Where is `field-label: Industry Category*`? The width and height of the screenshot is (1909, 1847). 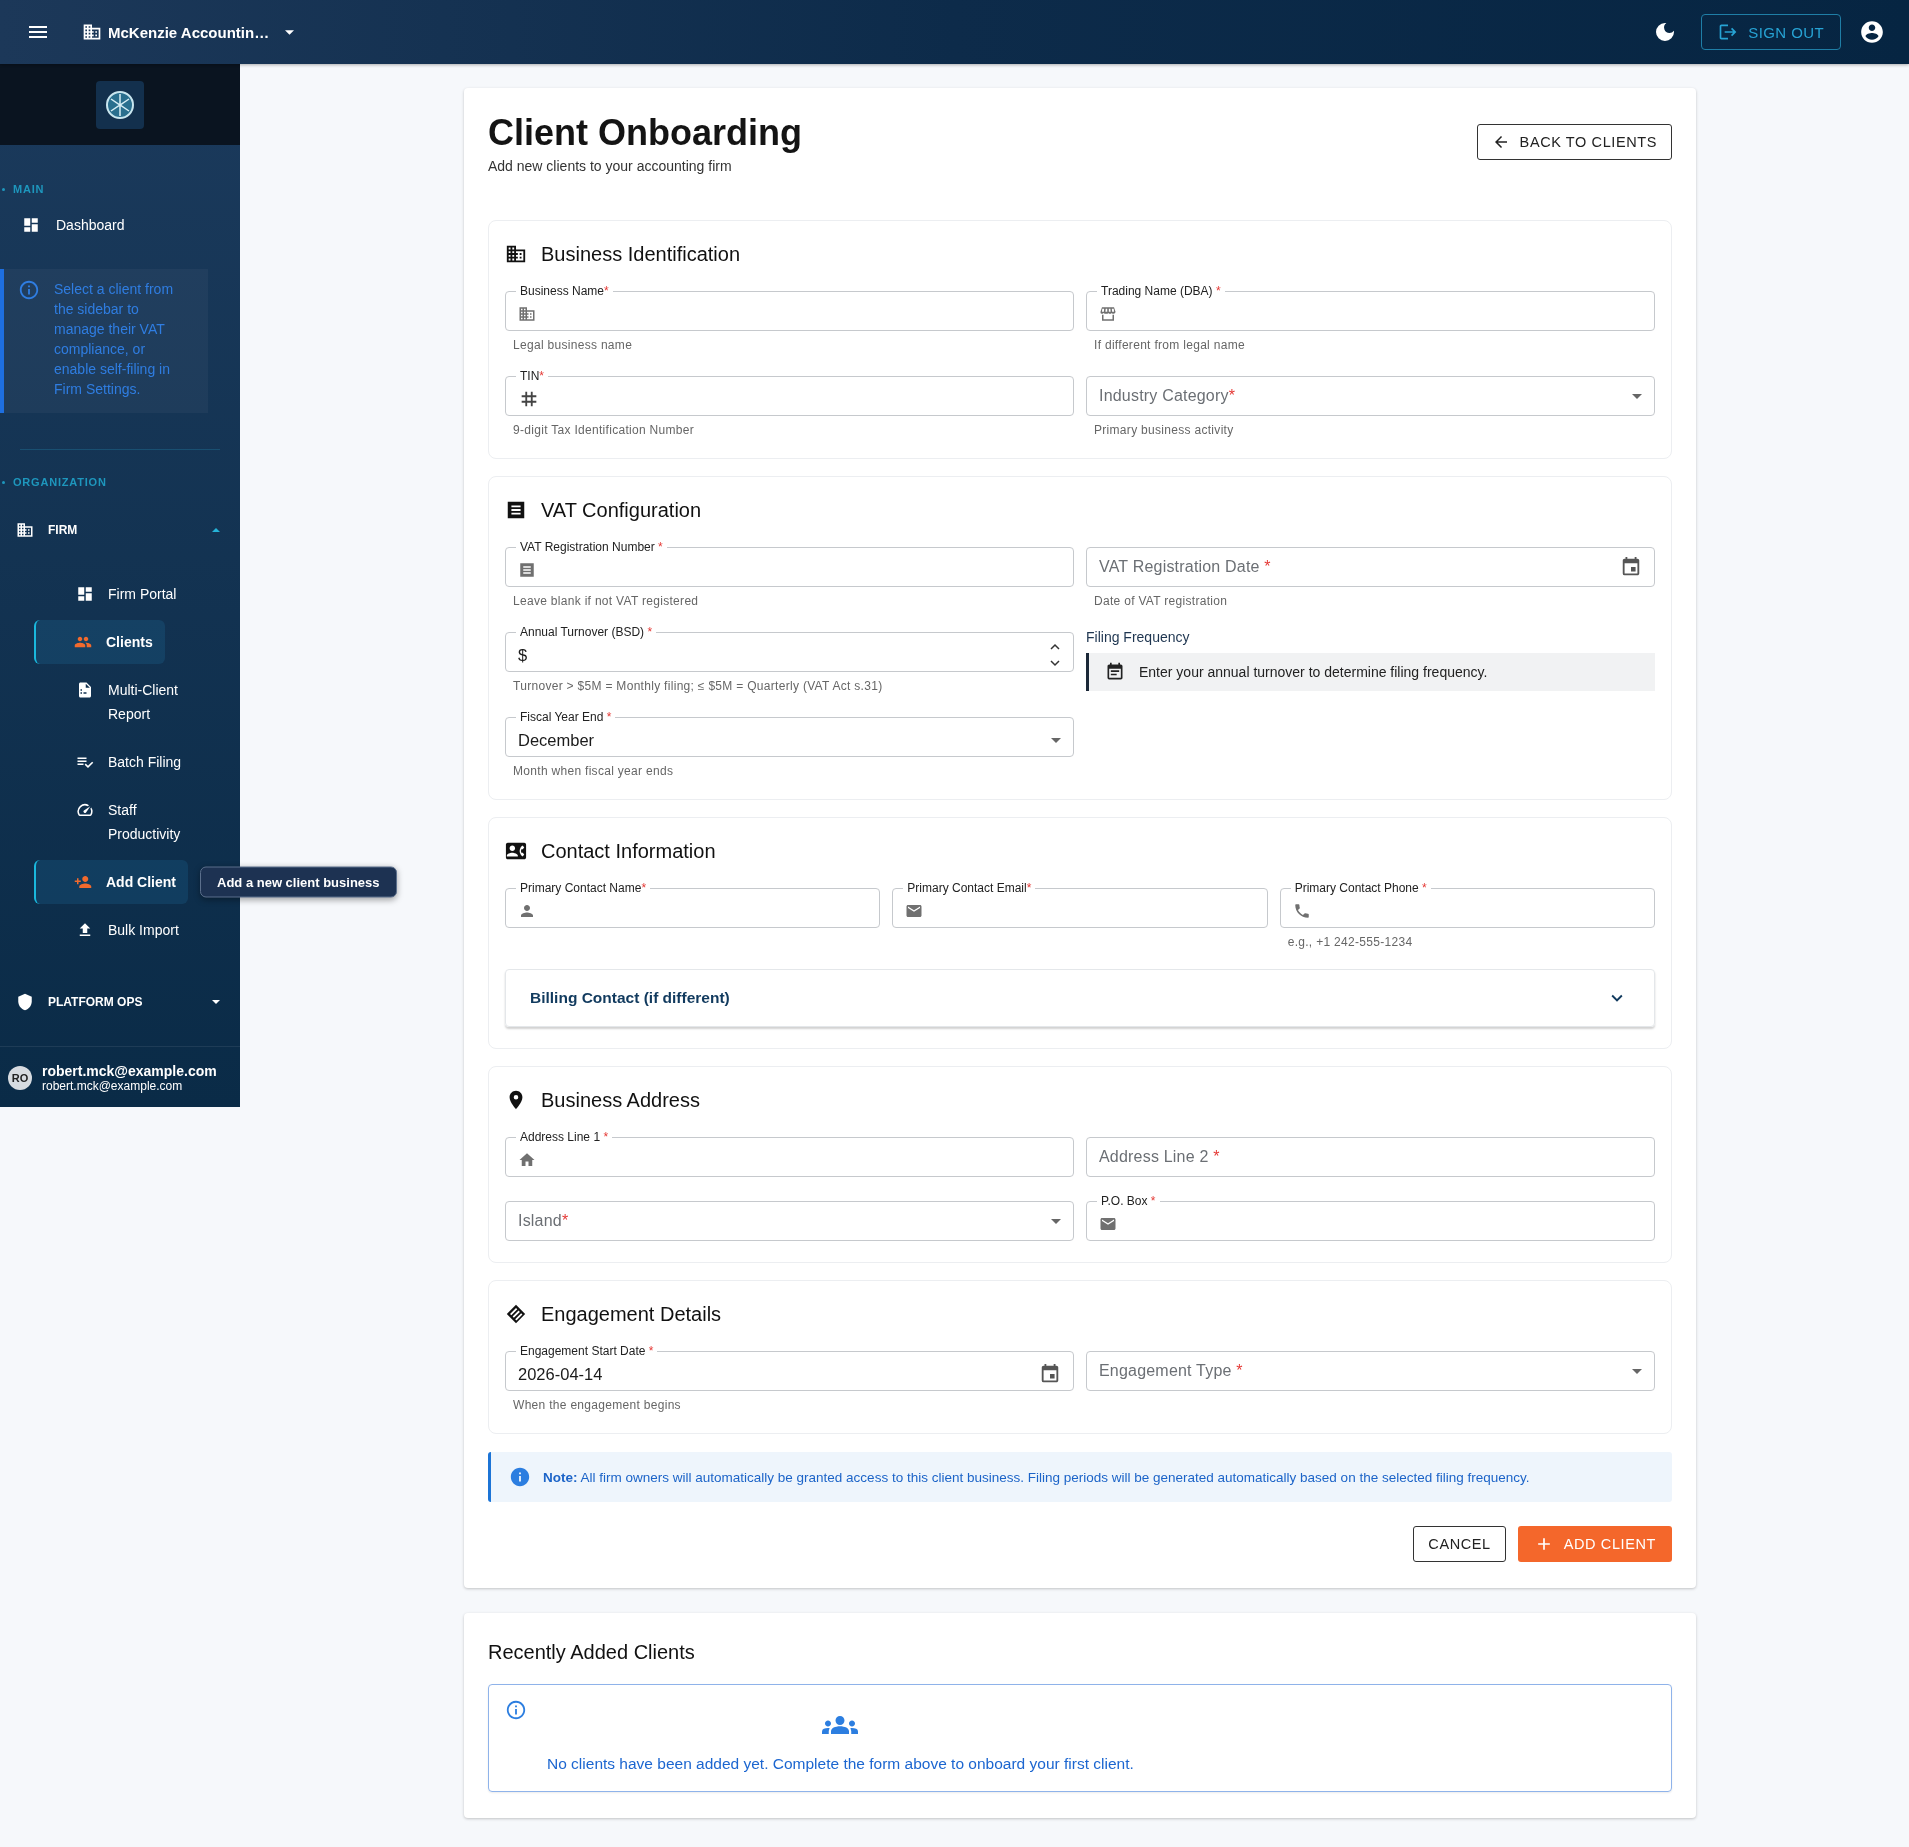 field-label: Industry Category* is located at coordinates (1167, 396).